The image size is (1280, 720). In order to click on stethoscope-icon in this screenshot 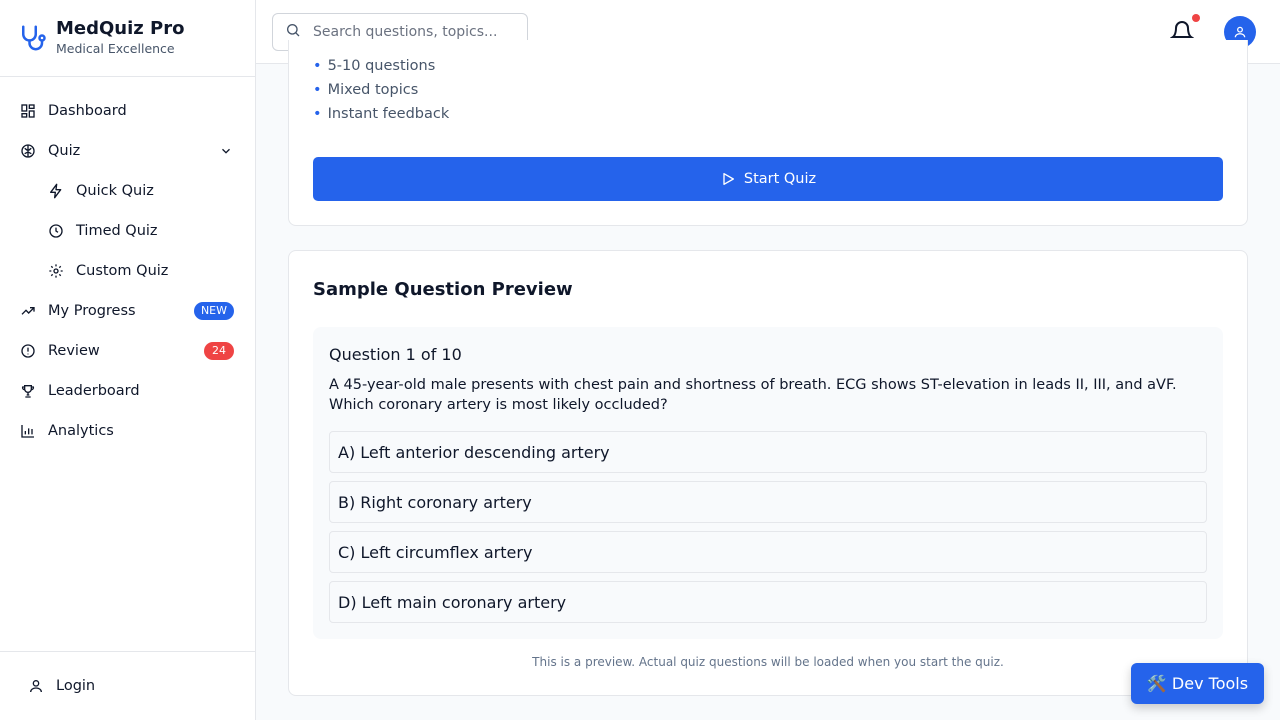, I will do `click(32, 38)`.